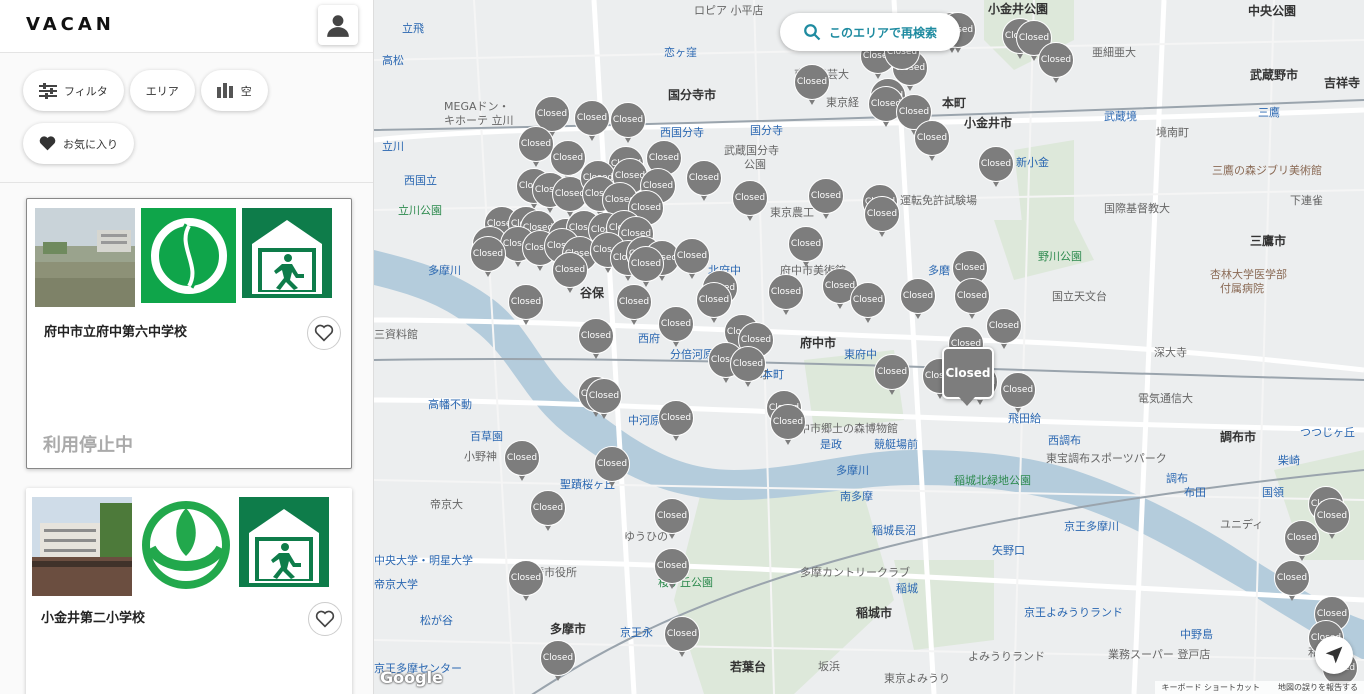 This screenshot has width=1364, height=694. I want to click on map-label: 百草園, so click(486, 436).